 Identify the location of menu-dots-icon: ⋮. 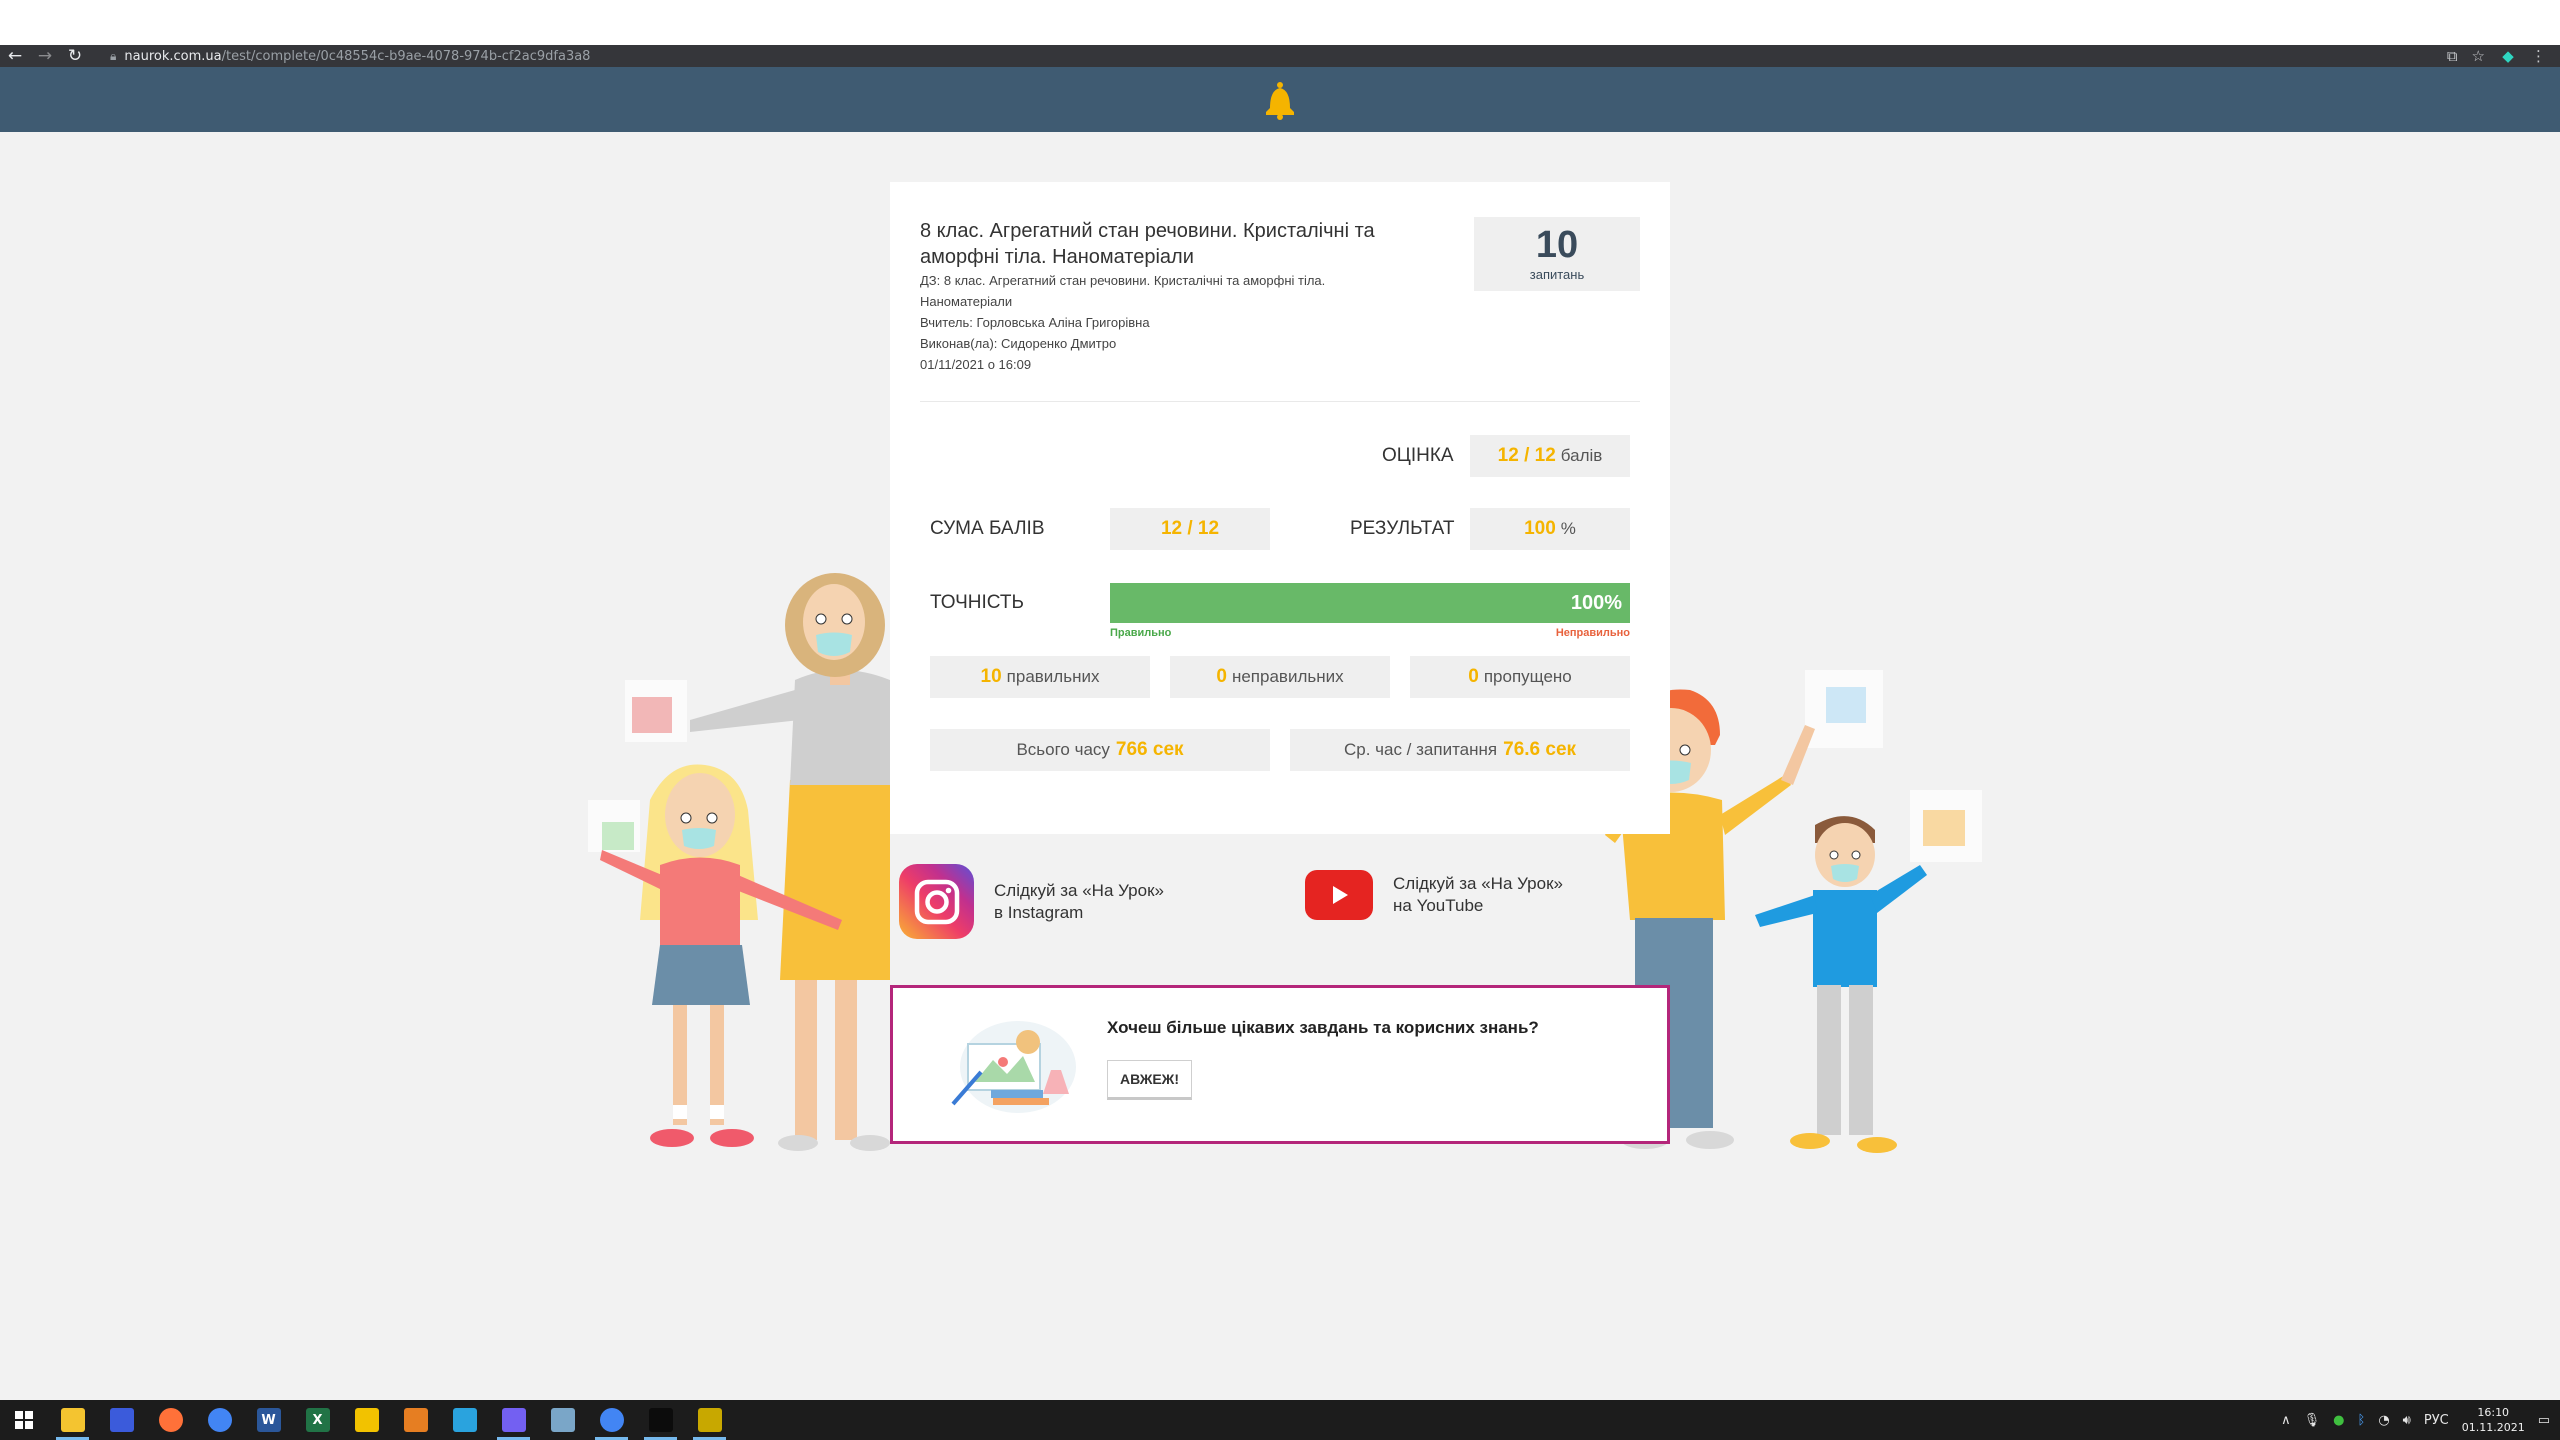
(2538, 56).